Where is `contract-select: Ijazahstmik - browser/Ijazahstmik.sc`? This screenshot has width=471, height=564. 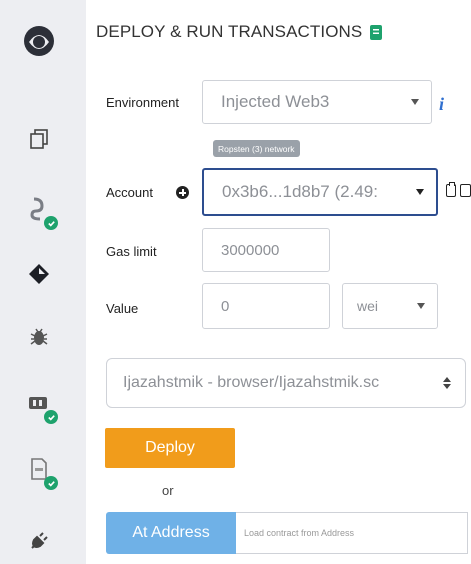 contract-select: Ijazahstmik - browser/Ijazahstmik.sc is located at coordinates (286, 383).